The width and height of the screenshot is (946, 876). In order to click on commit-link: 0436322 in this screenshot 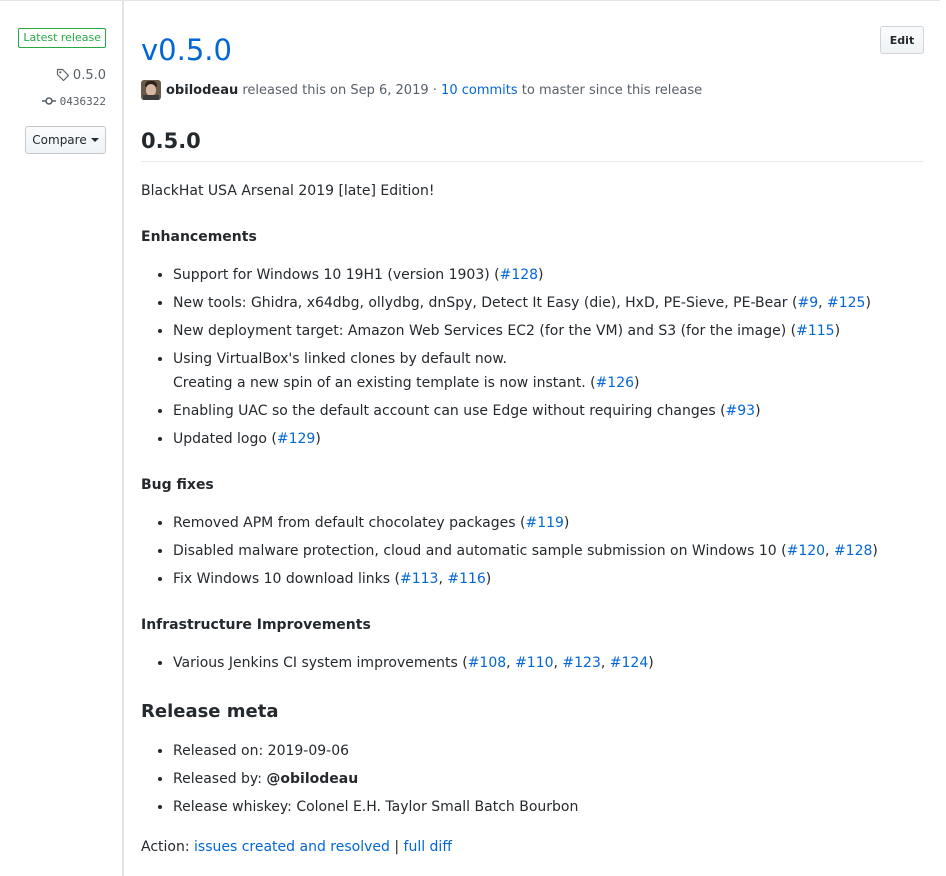, I will do `click(73, 101)`.